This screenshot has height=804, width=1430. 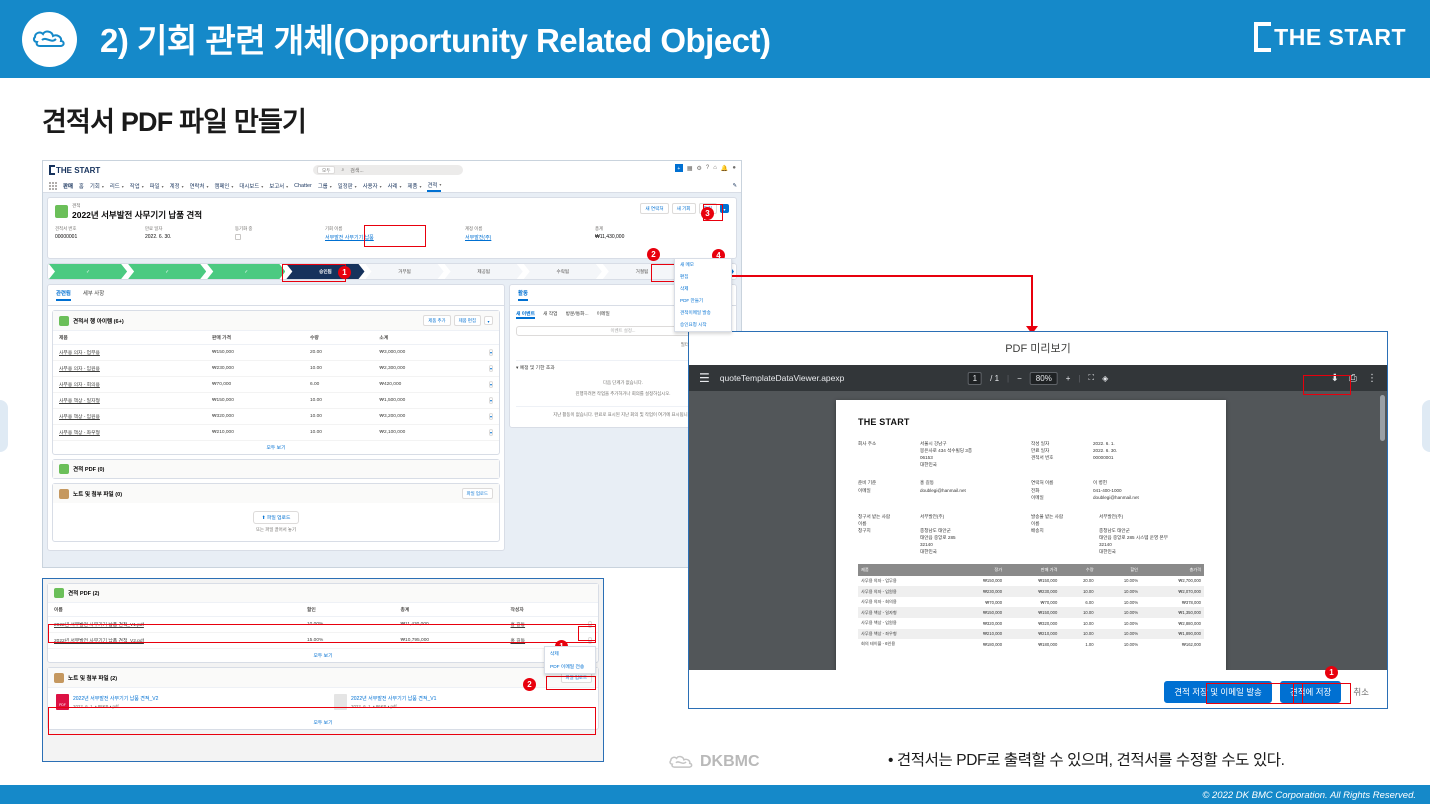 What do you see at coordinates (223, 186) in the screenshot?
I see `nav-item-7: 캠페인 ▾` at bounding box center [223, 186].